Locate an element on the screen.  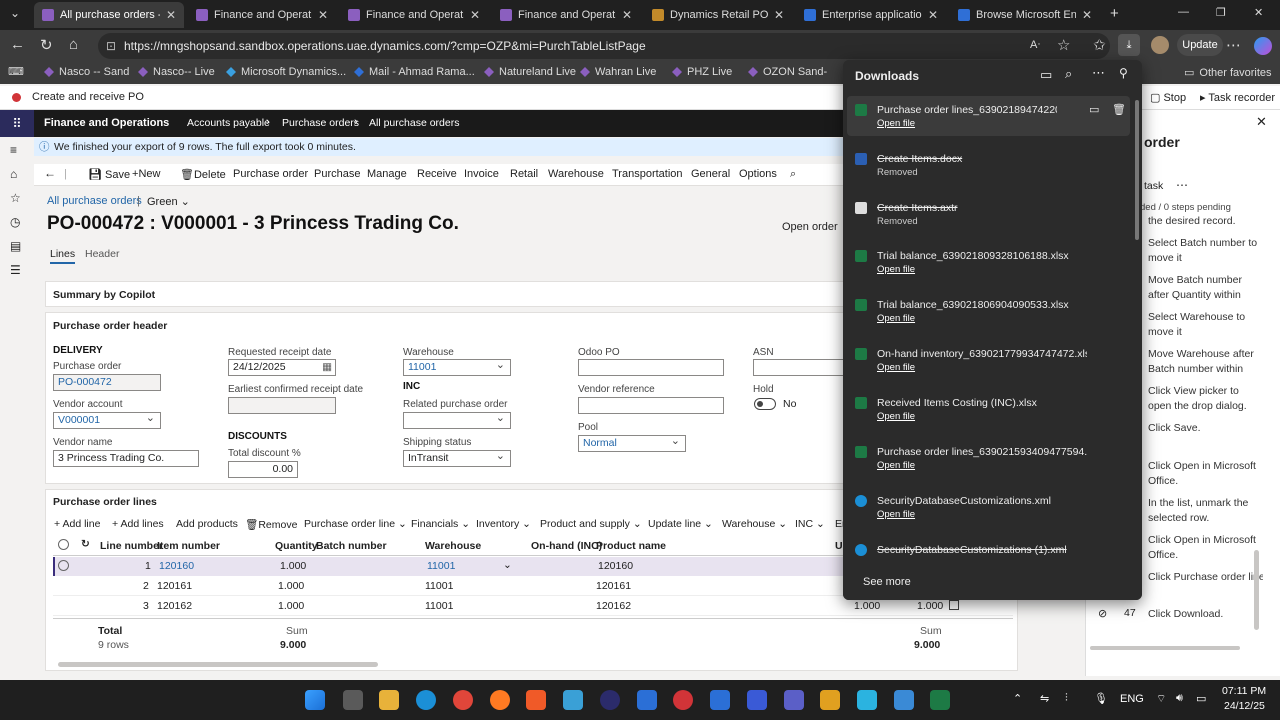
tab-list-chevron-icon: ⌄ is located at coordinates (15, 13).